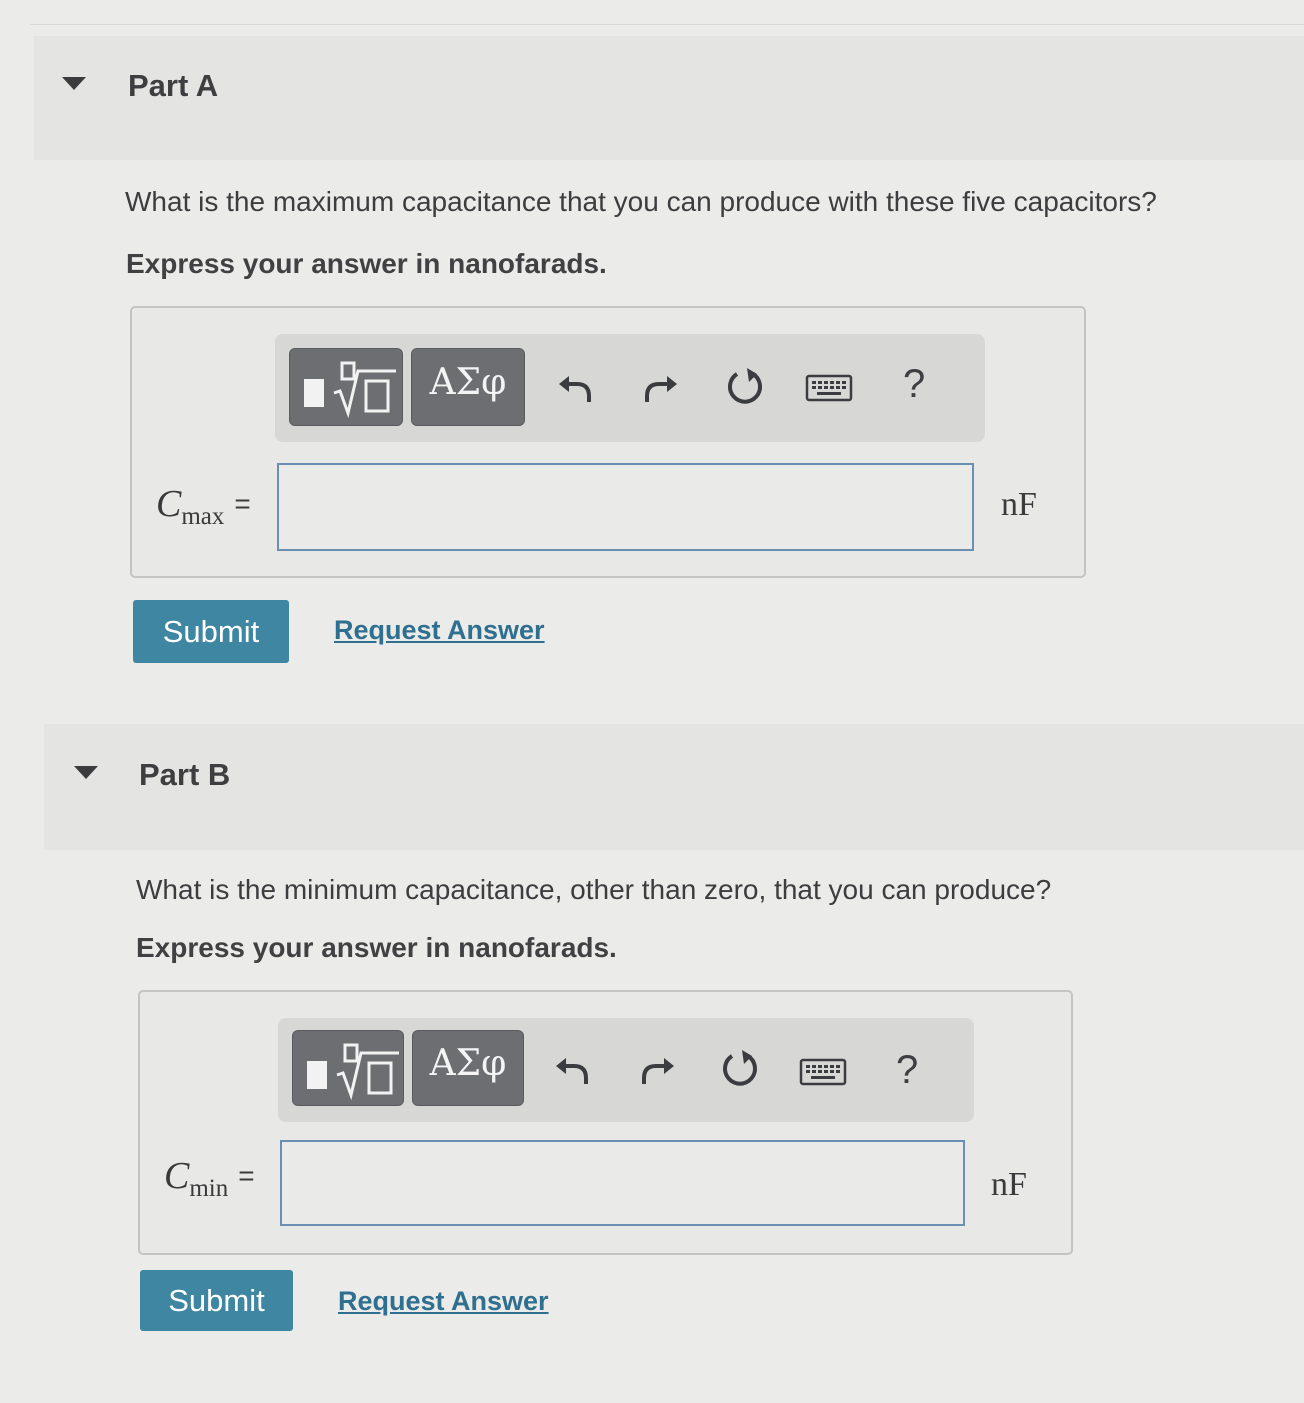  Describe the element at coordinates (209, 1188) in the screenshot. I see `variable-subscript: min` at that location.